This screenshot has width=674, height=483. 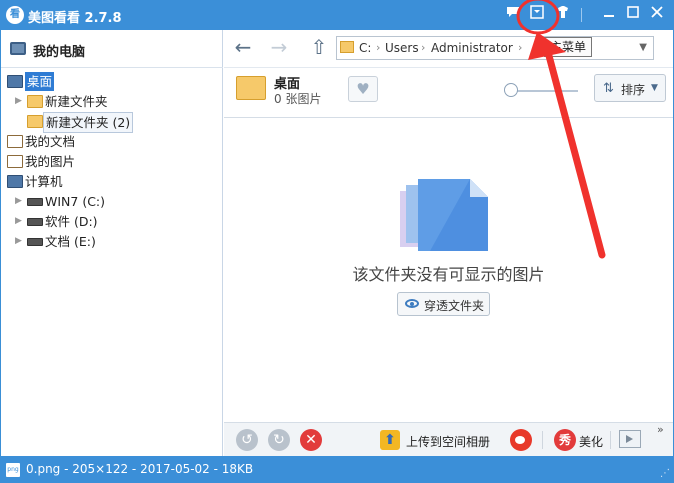 I want to click on address-bar: C: › Users › Administrator › ▼, so click(x=495, y=48).